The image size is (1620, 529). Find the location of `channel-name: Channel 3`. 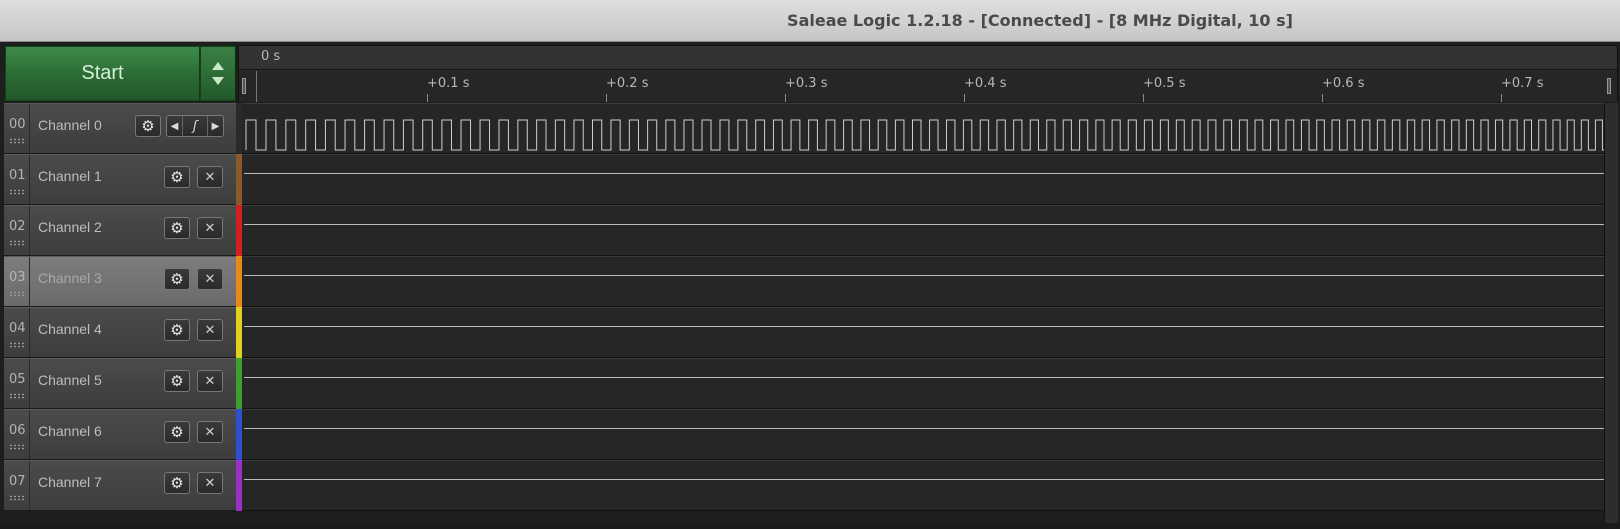

channel-name: Channel 3 is located at coordinates (70, 278).